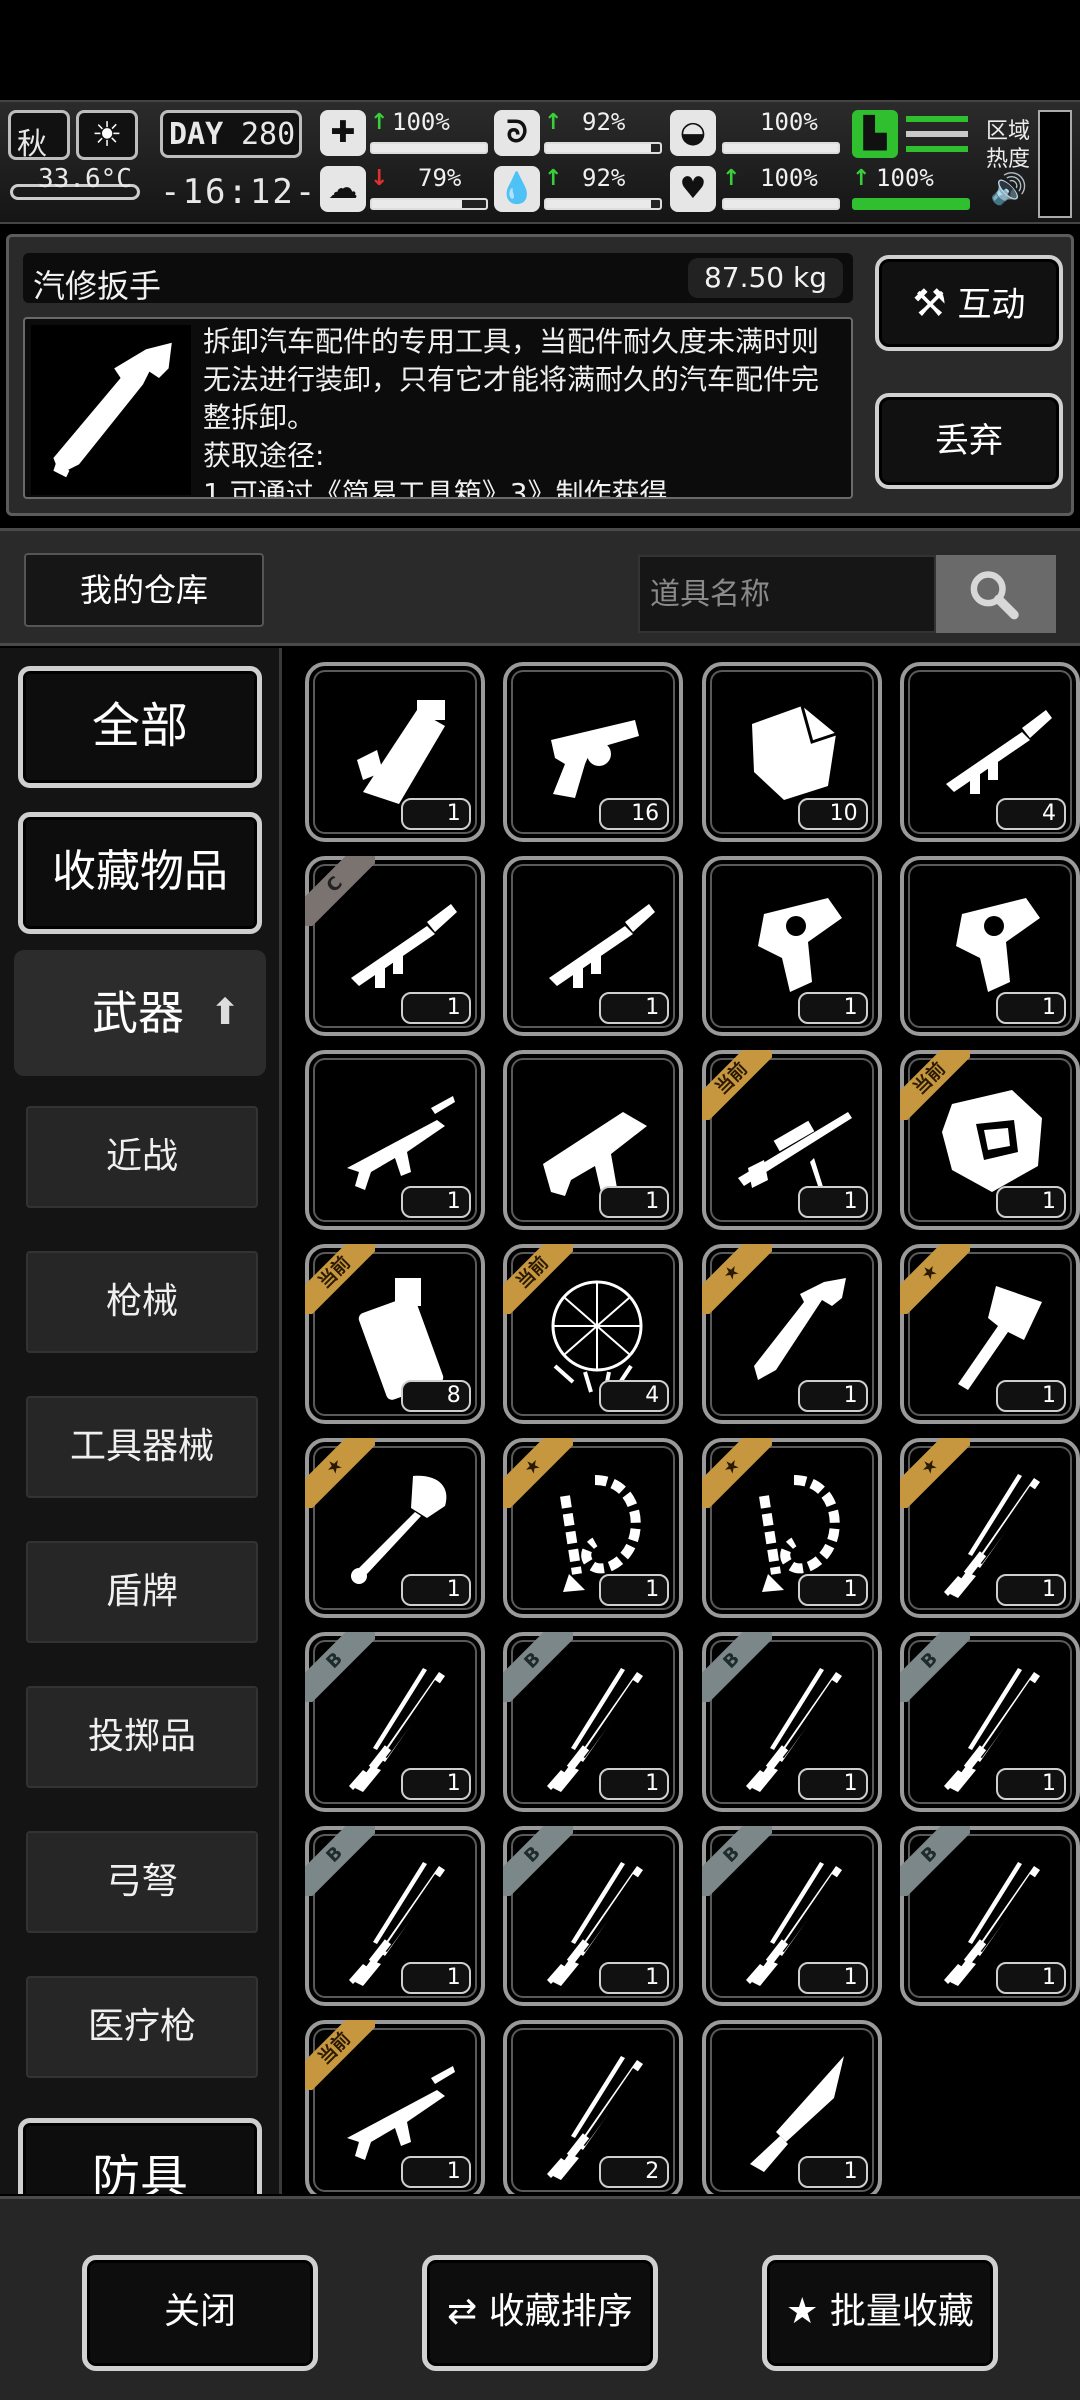  Describe the element at coordinates (634, 2172) in the screenshot. I see `item-quantity: 2` at that location.